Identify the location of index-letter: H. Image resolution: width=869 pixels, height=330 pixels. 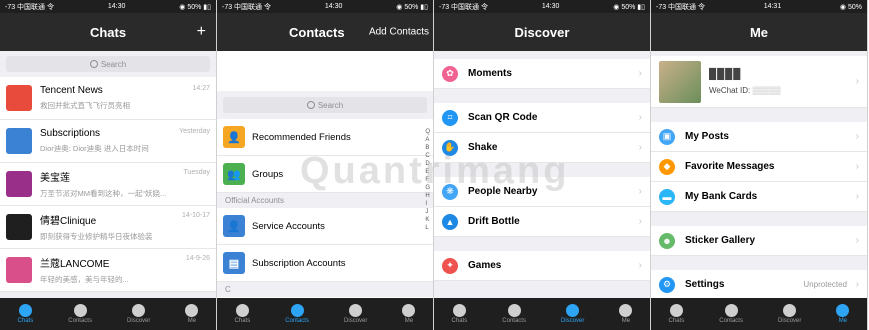
(427, 196).